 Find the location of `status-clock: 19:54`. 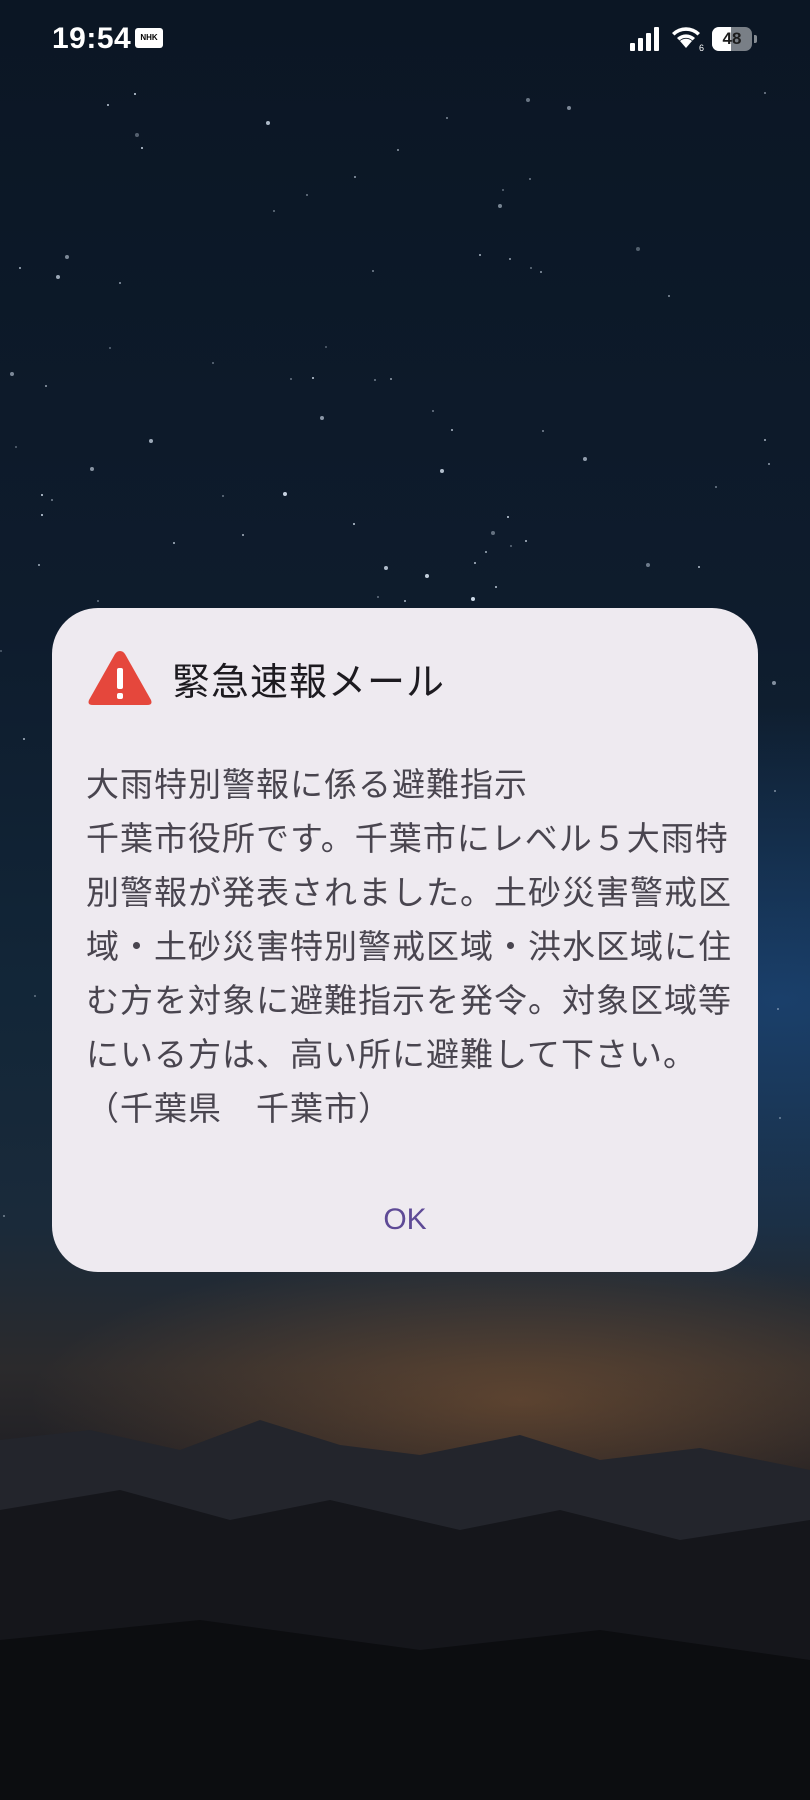

status-clock: 19:54 is located at coordinates (92, 38).